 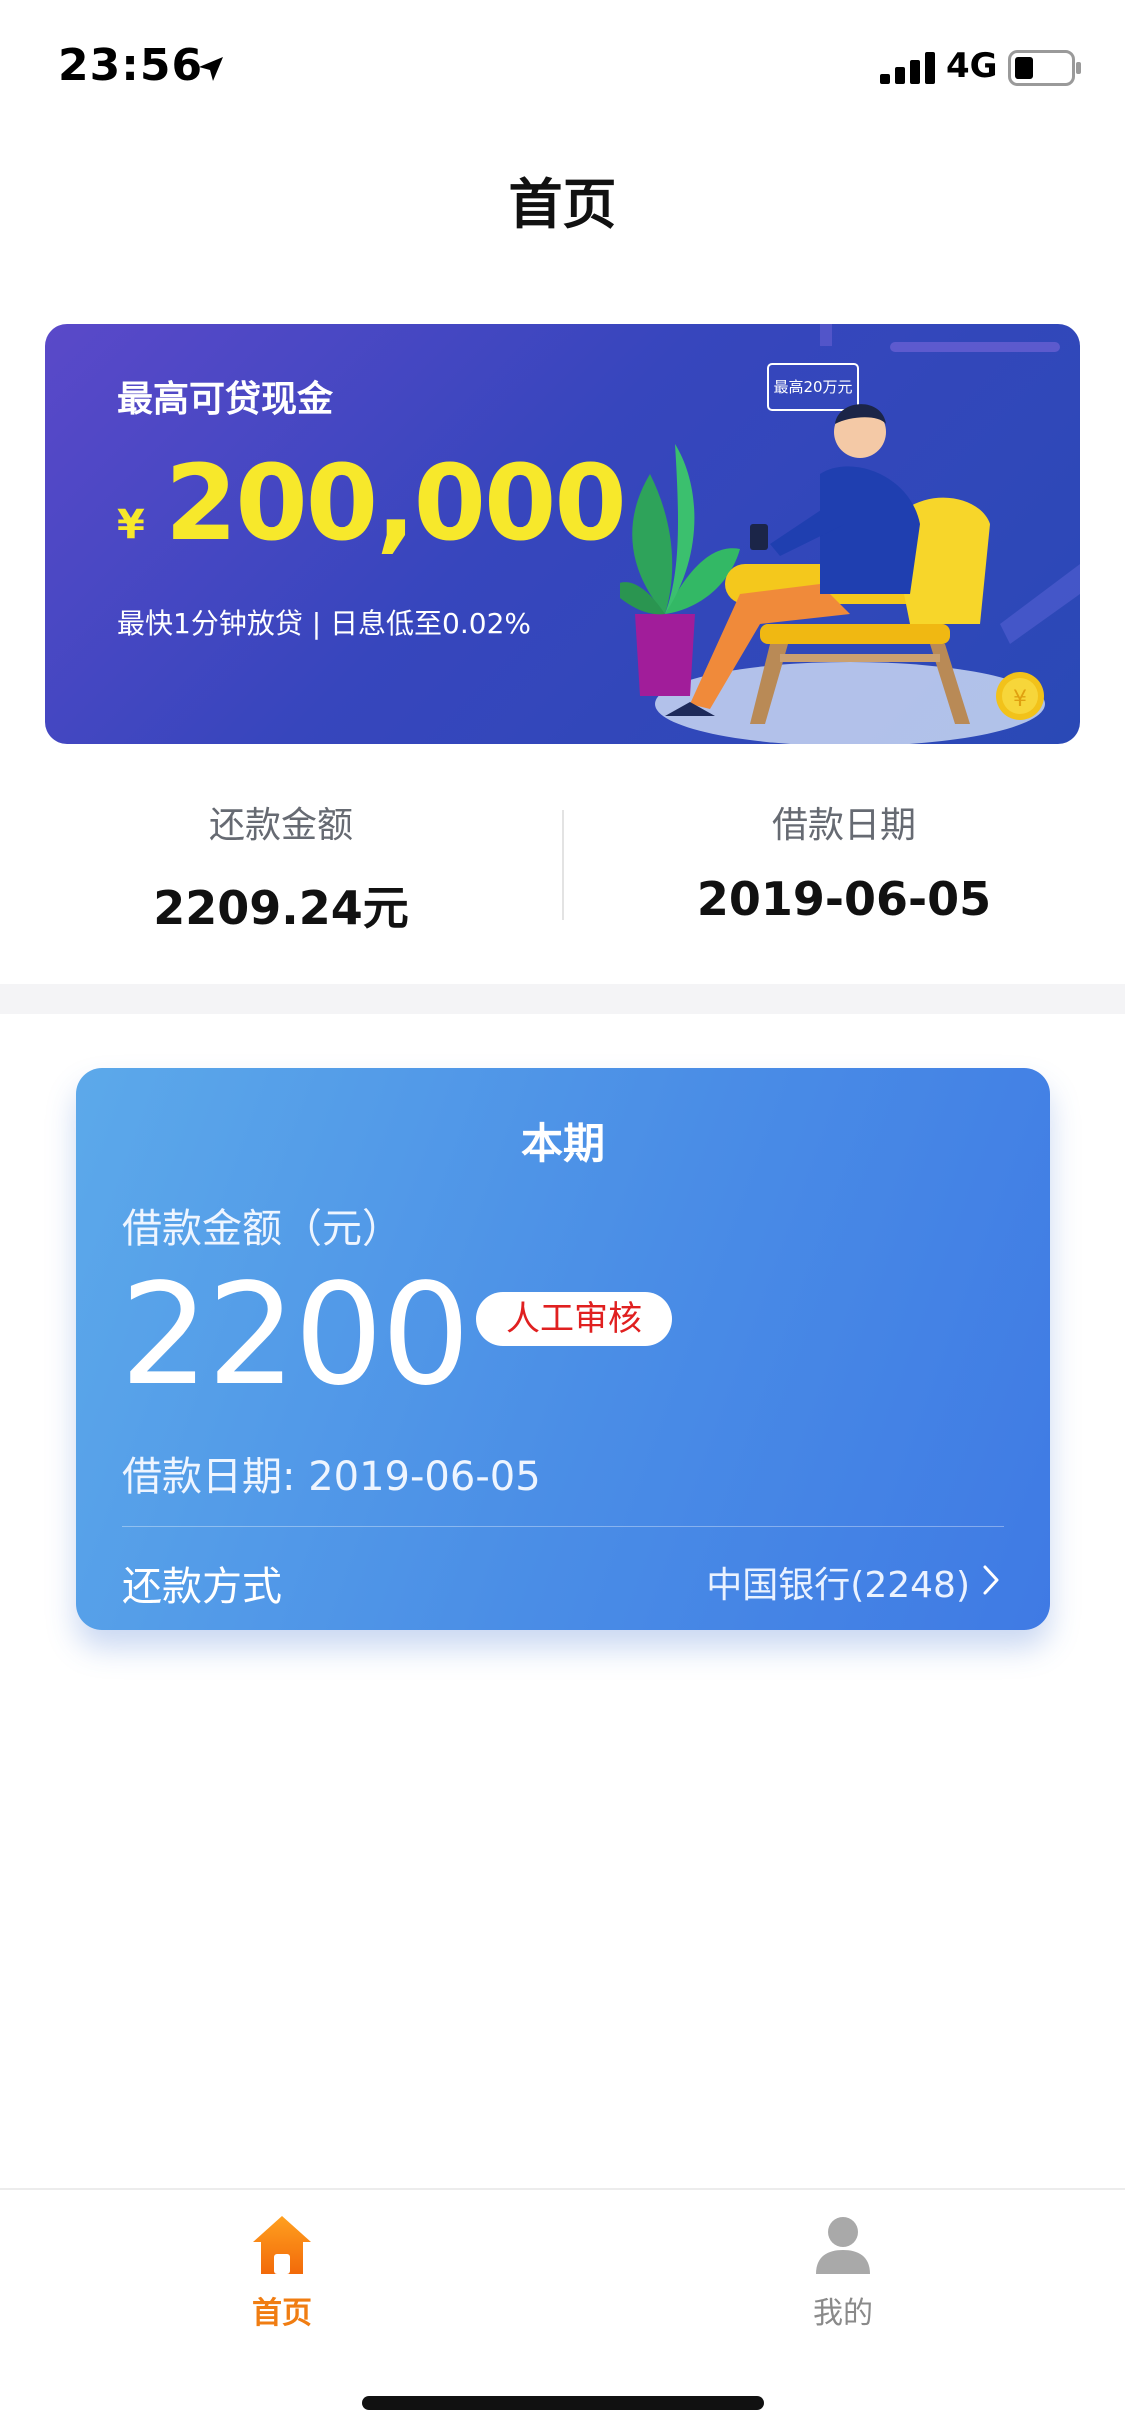 I want to click on home-indicator, so click(x=563, y=2403).